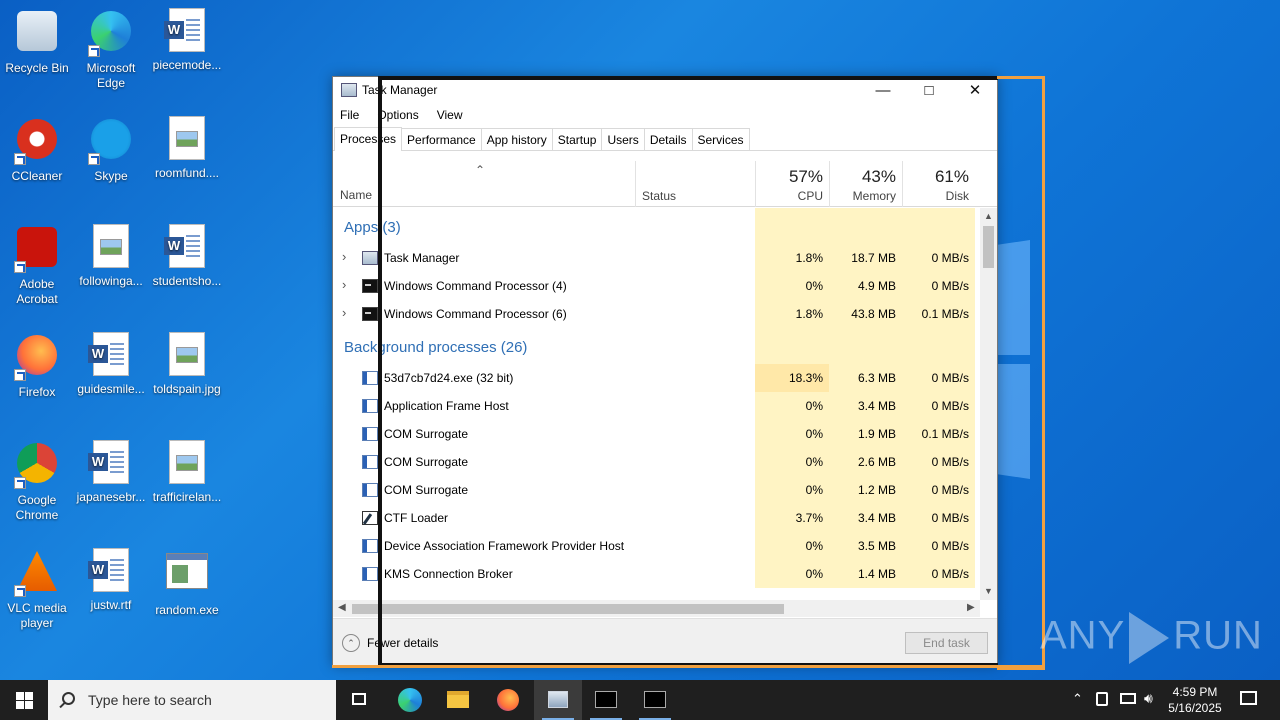  What do you see at coordinates (351, 643) in the screenshot?
I see `chevron-up-icon: ⌃` at bounding box center [351, 643].